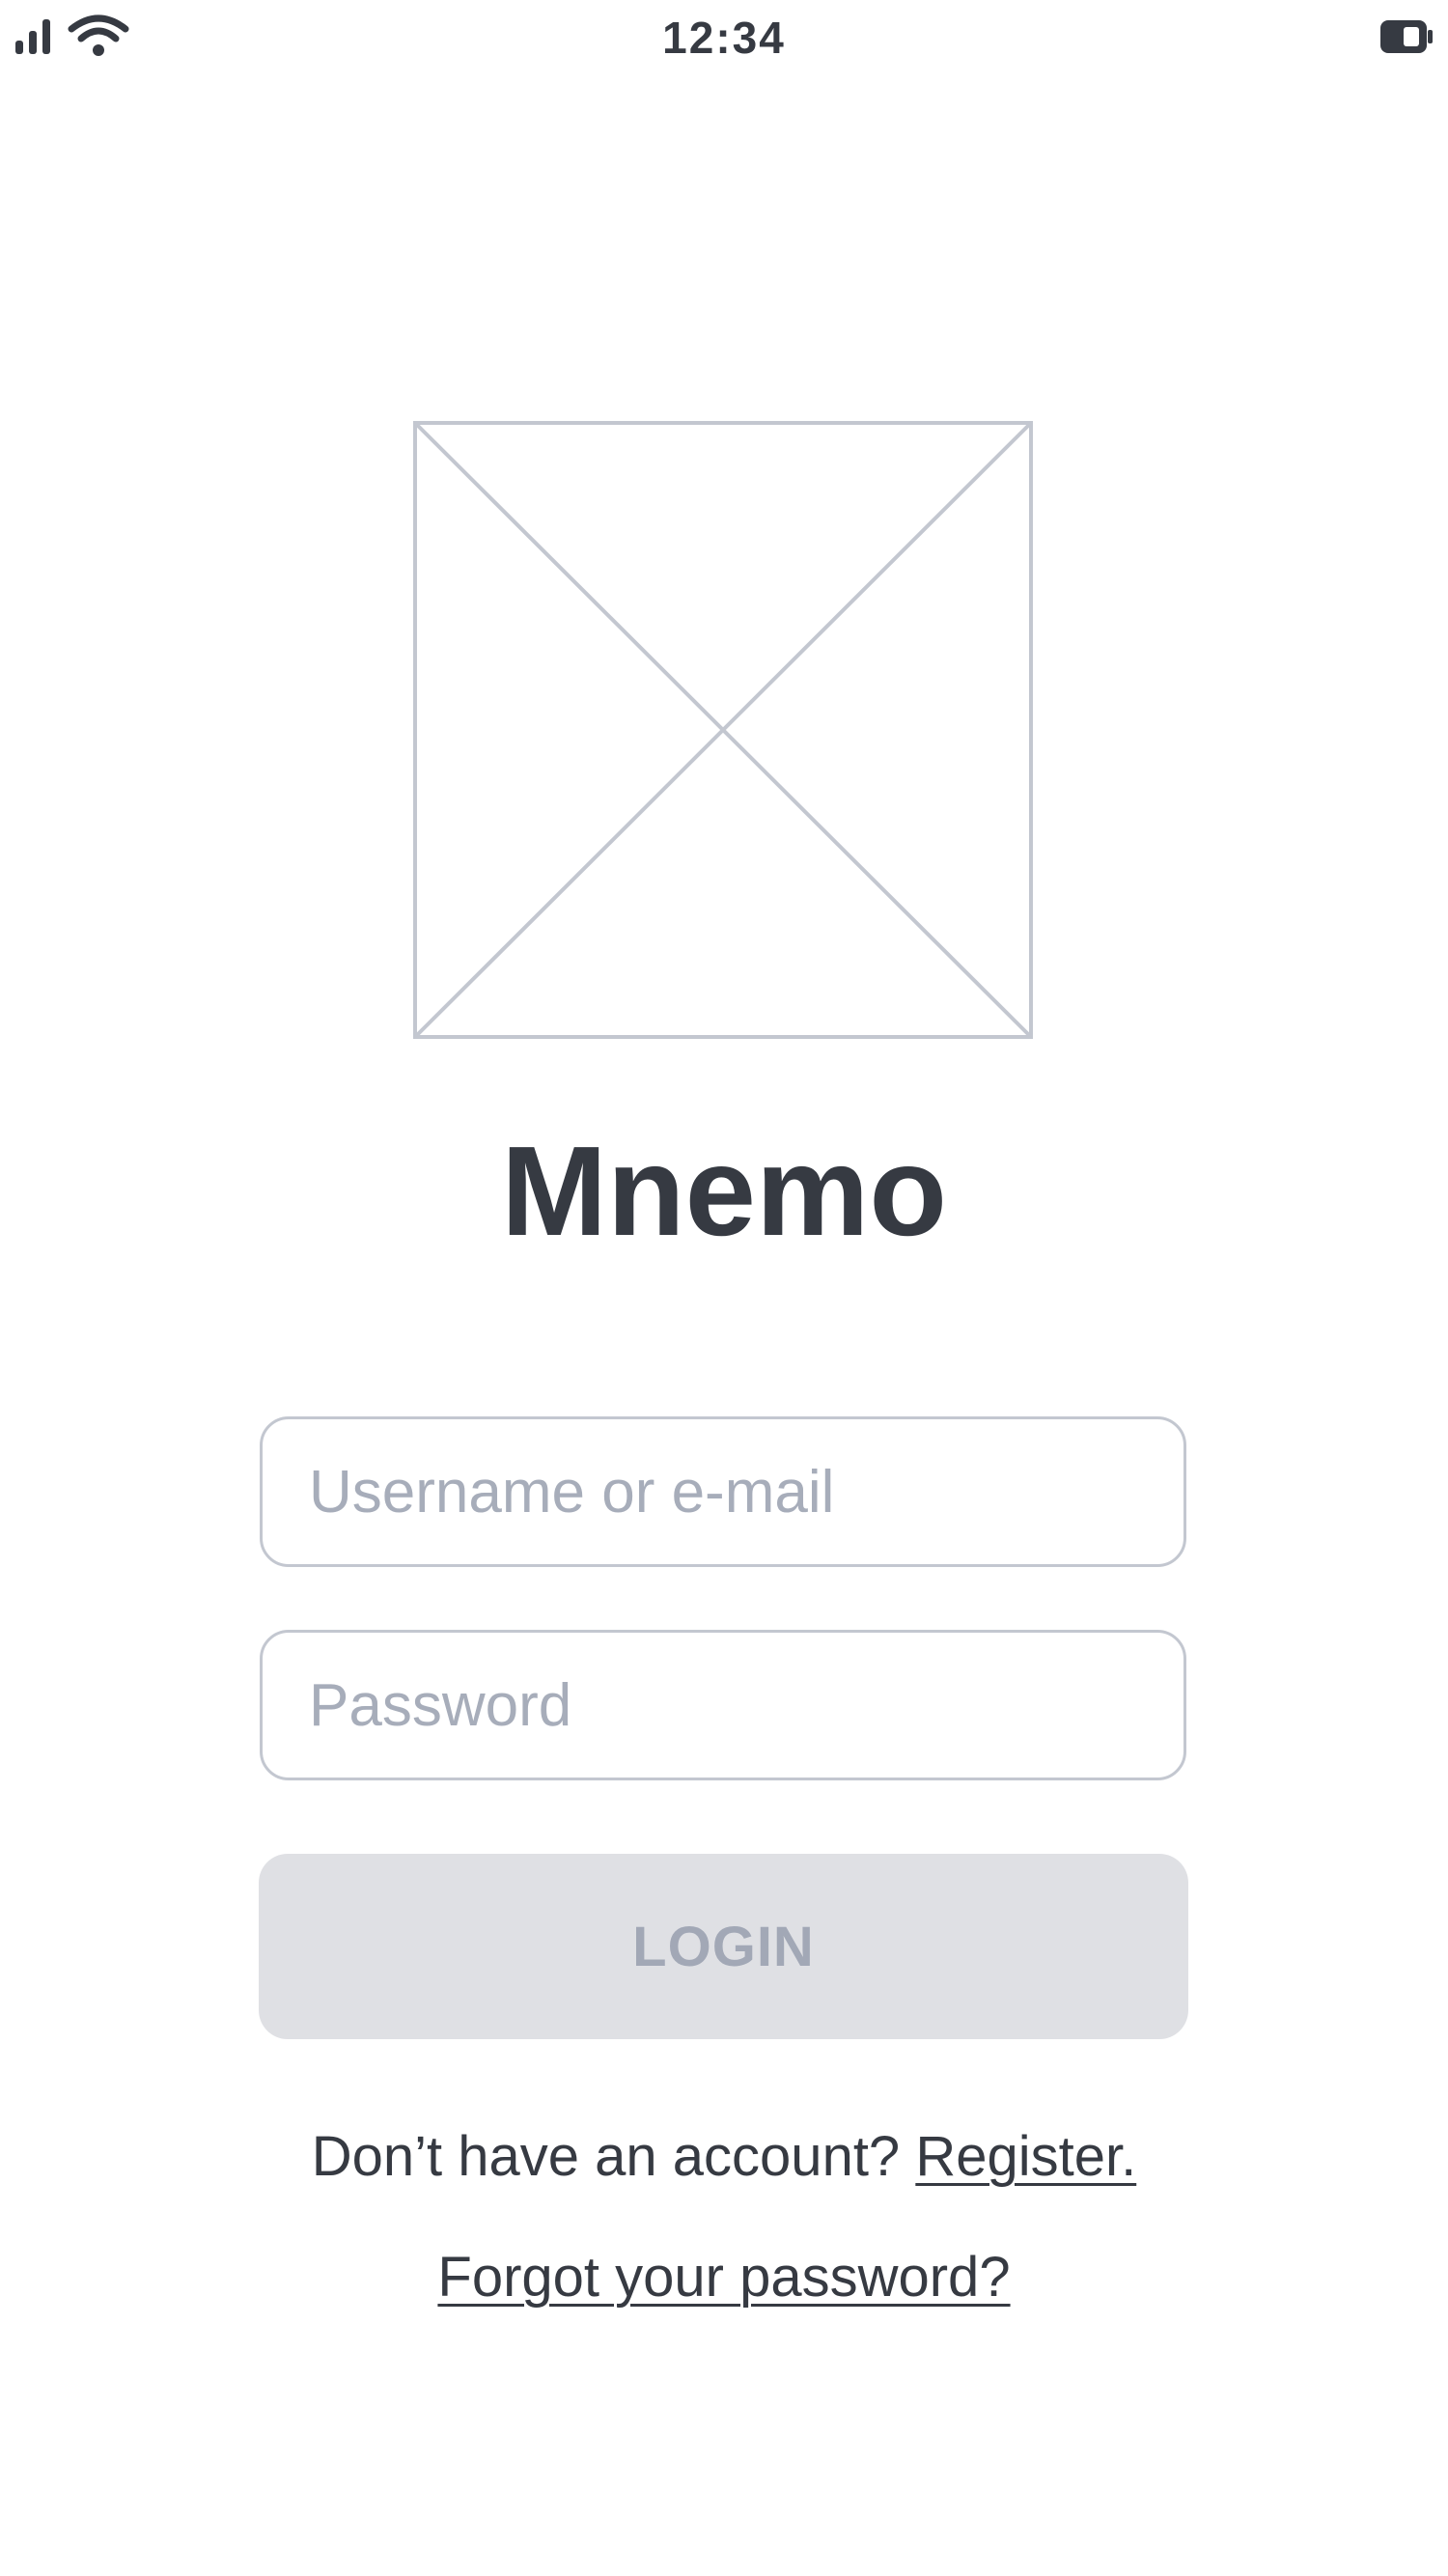 The width and height of the screenshot is (1448, 2576). I want to click on register-prompt: Don’t have an account? Register., so click(724, 2157).